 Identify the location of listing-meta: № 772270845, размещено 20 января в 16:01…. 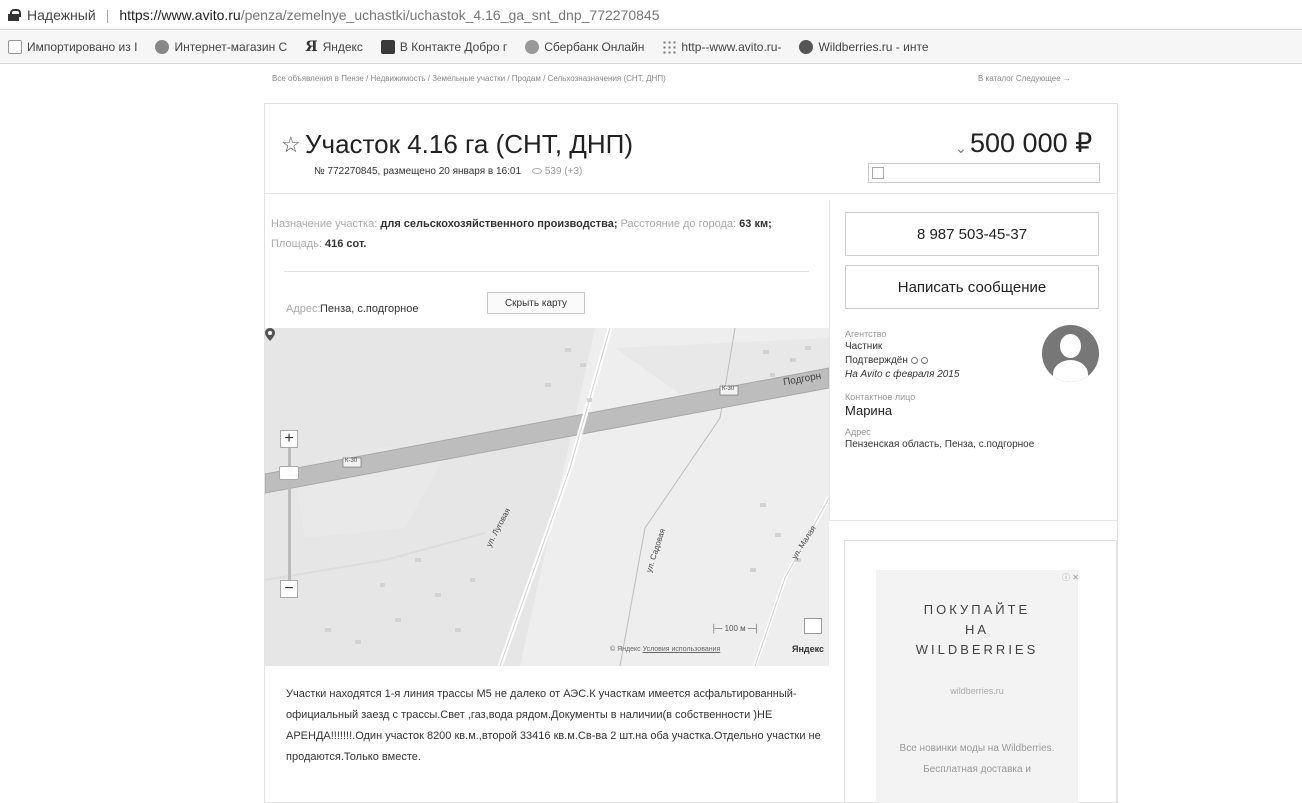
(448, 171).